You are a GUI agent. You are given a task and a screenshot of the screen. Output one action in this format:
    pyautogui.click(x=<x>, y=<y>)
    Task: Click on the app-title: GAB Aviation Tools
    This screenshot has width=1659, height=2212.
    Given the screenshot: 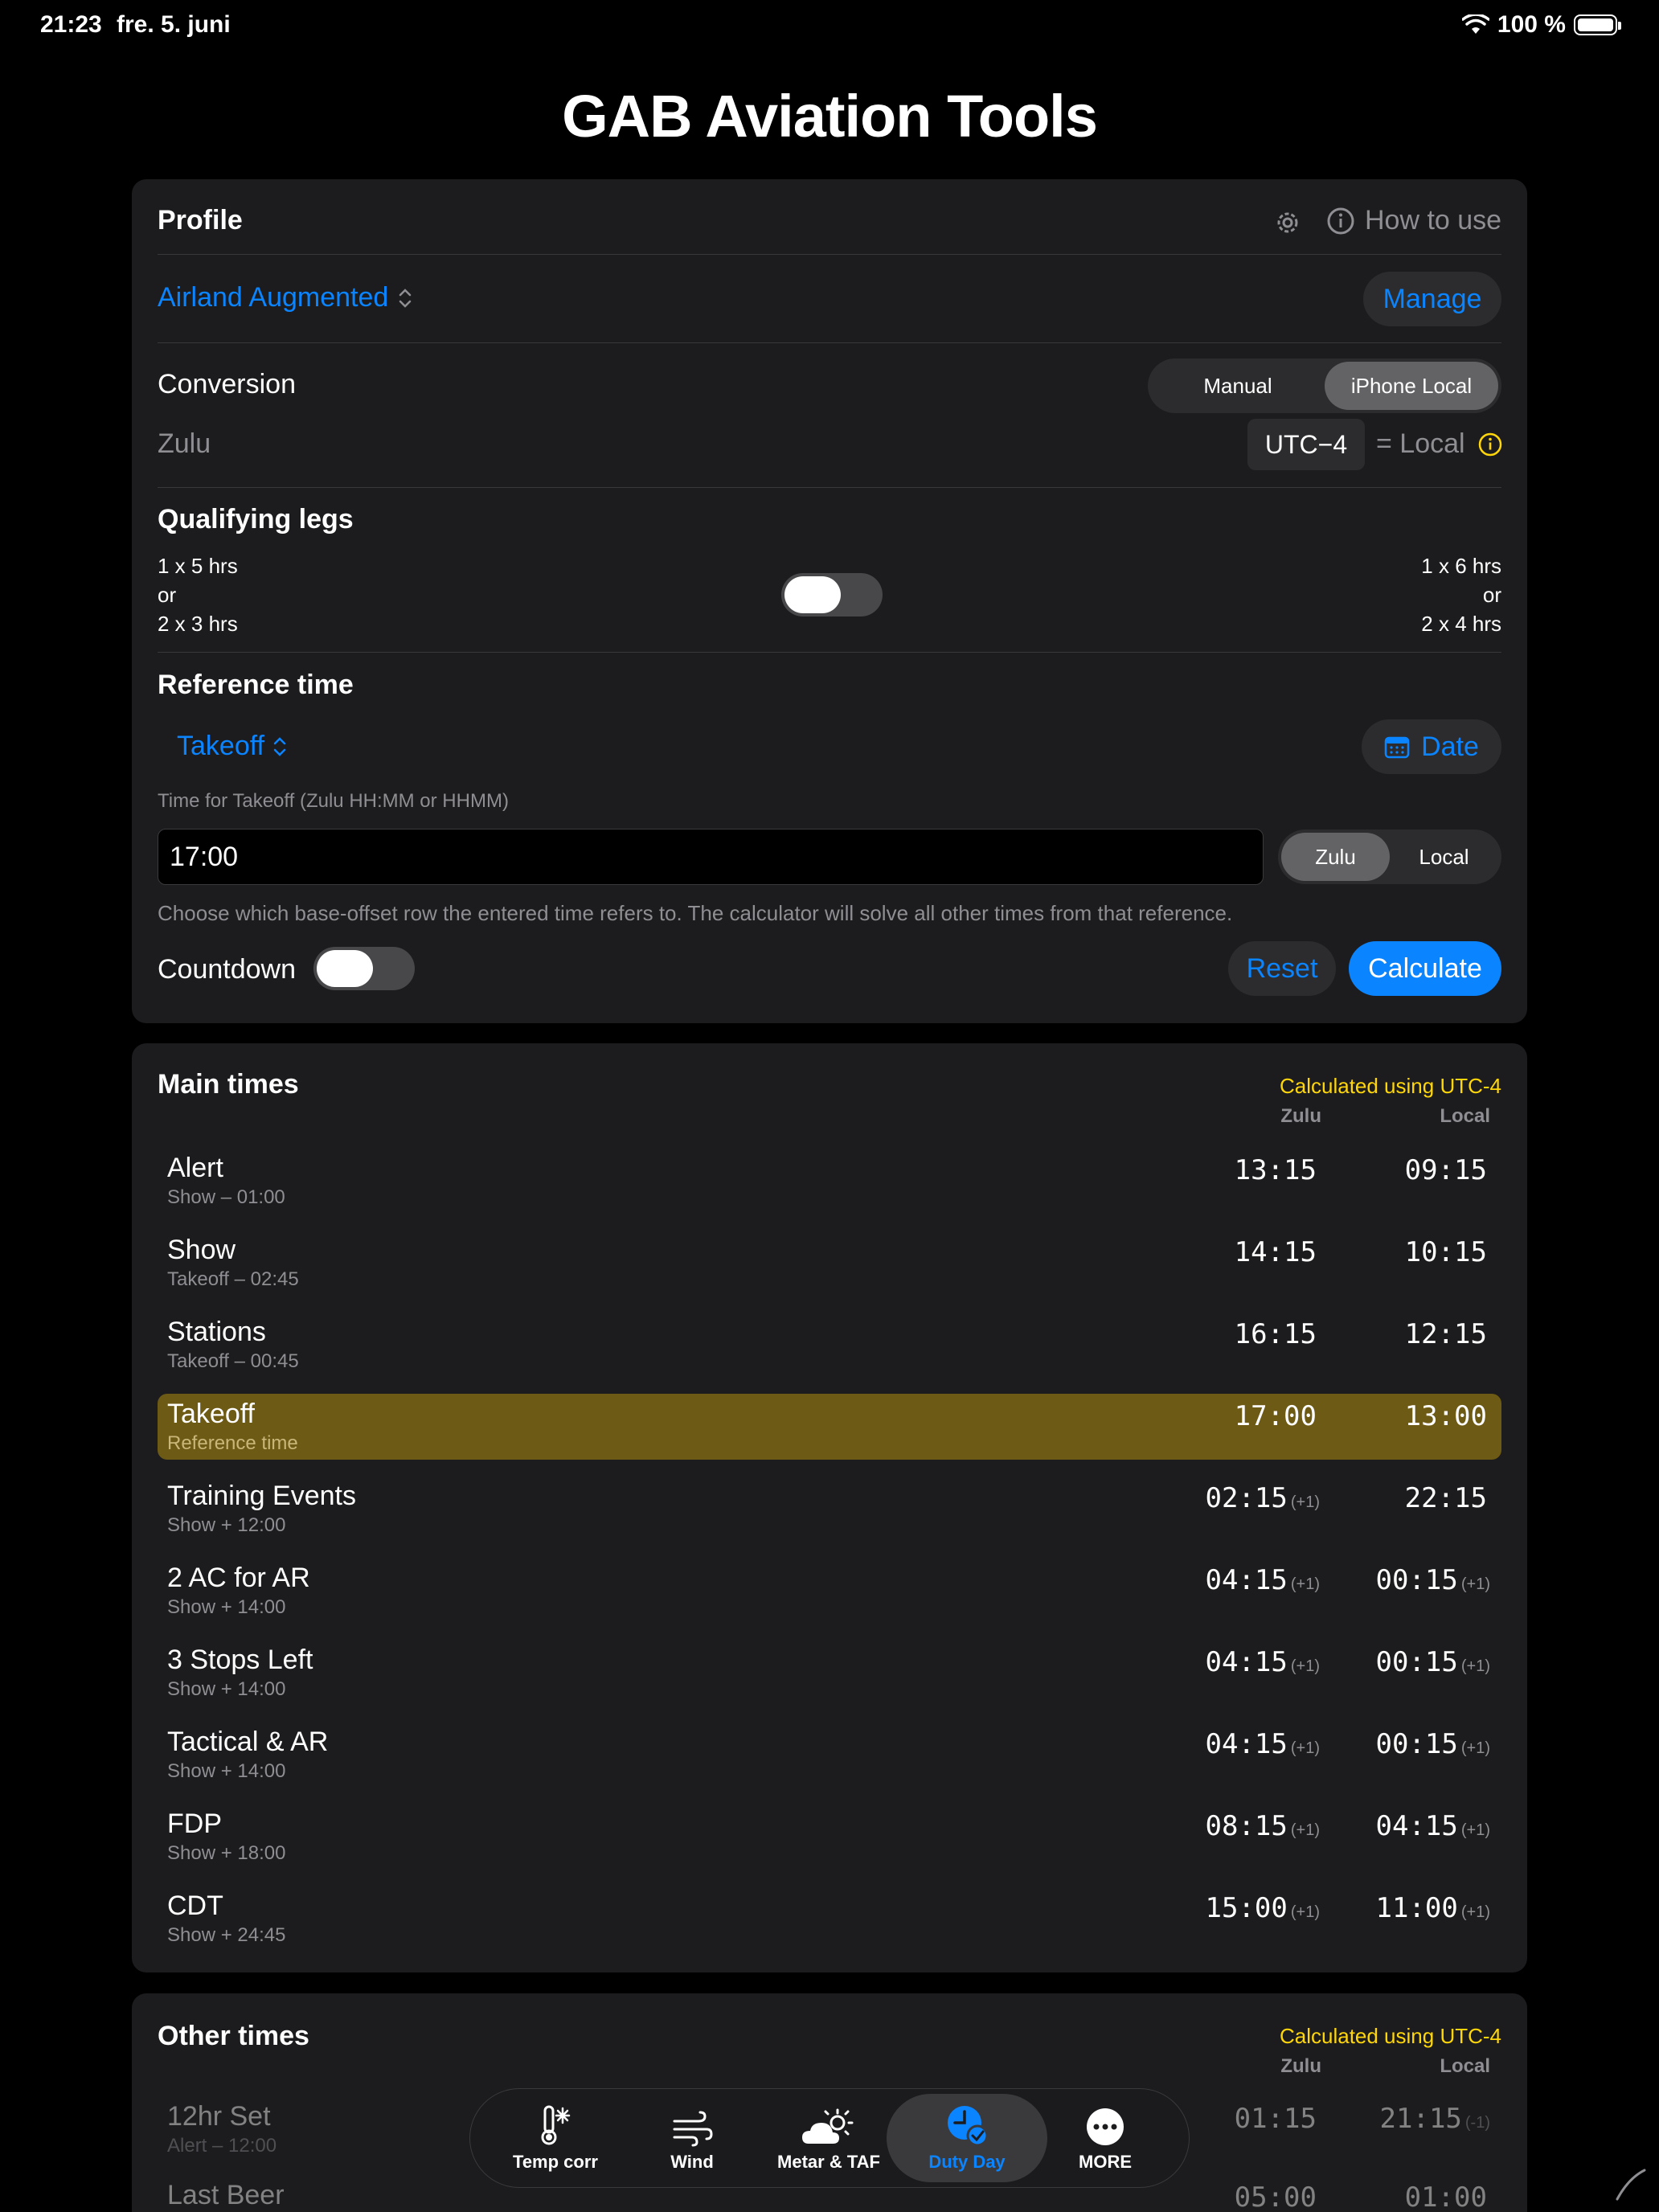 What is the action you would take?
    pyautogui.click(x=830, y=116)
    